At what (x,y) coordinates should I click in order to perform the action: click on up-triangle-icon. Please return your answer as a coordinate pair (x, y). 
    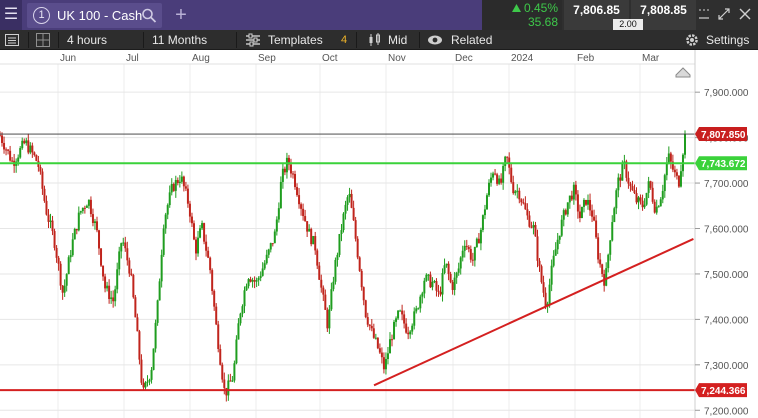
    Looking at the image, I should click on (516, 8).